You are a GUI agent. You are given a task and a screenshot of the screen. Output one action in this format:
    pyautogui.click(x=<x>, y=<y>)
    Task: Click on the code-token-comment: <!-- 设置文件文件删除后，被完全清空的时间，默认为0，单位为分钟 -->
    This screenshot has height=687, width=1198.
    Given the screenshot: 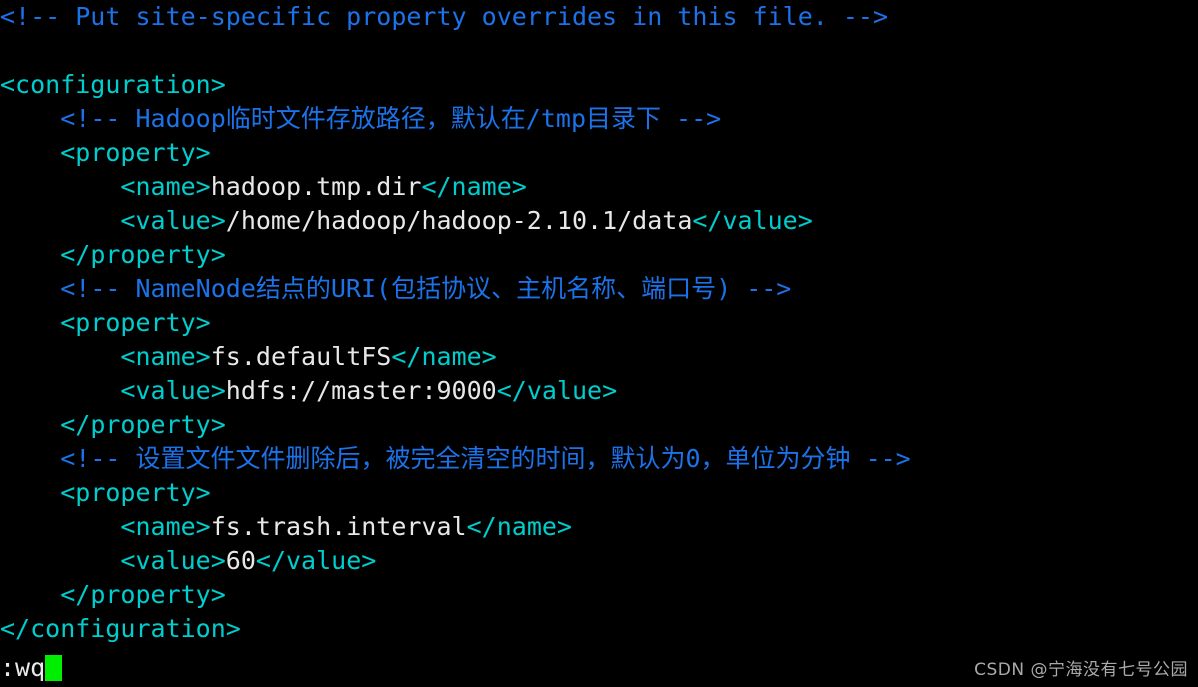 What is the action you would take?
    pyautogui.click(x=485, y=458)
    